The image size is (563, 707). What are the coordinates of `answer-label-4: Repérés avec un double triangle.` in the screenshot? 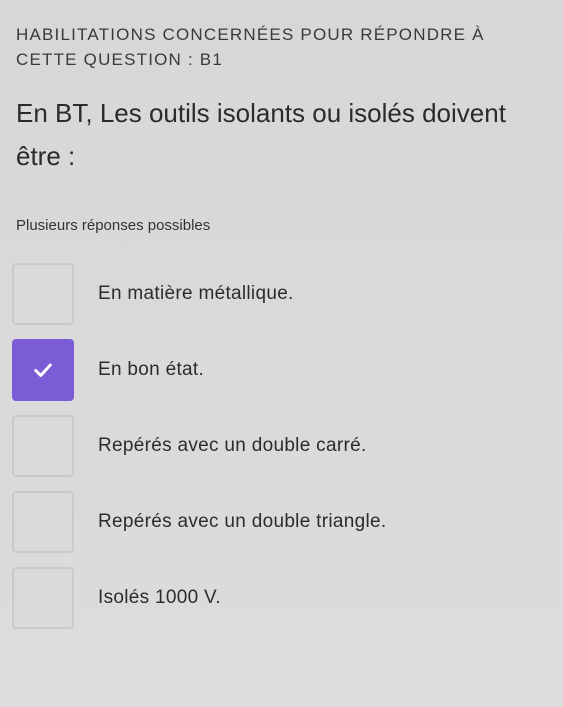 It's located at (242, 521).